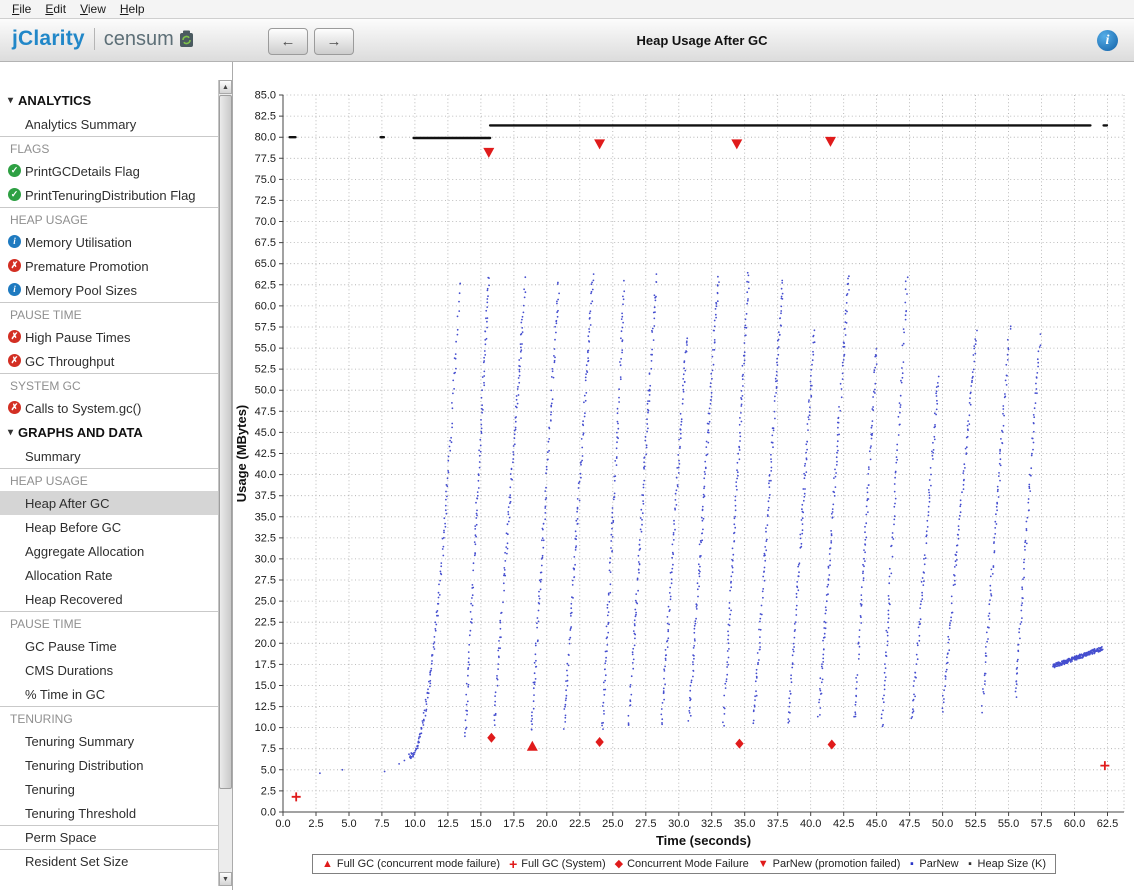 The height and width of the screenshot is (890, 1134). I want to click on legend-item-heap-size-k: · Heap Size (K), so click(1007, 864).